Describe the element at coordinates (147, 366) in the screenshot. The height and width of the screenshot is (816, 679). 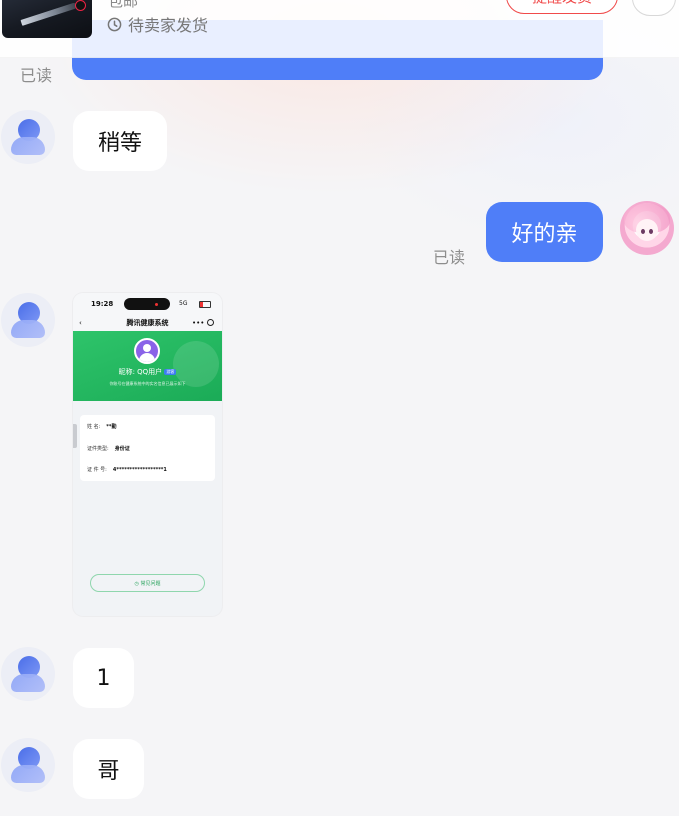
I see `shot-hero: 昵称: QQ用户 游客 你账号在健康系统中的实名信息已展示如下` at that location.